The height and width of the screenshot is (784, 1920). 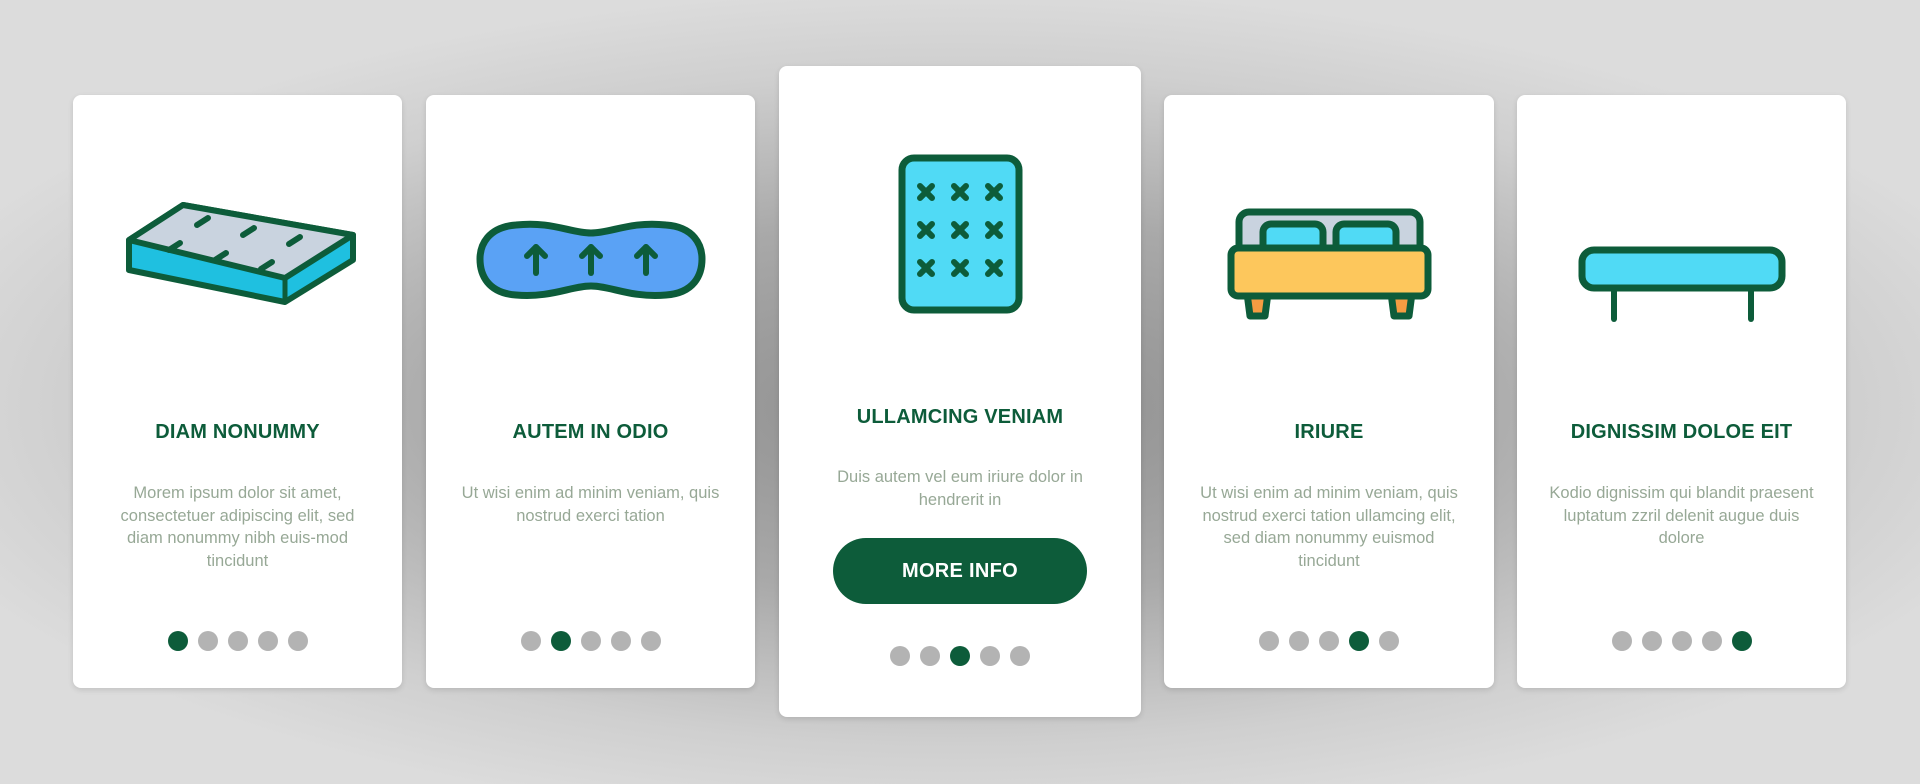 I want to click on card-title: AUTEM IN ODIO, so click(x=590, y=432).